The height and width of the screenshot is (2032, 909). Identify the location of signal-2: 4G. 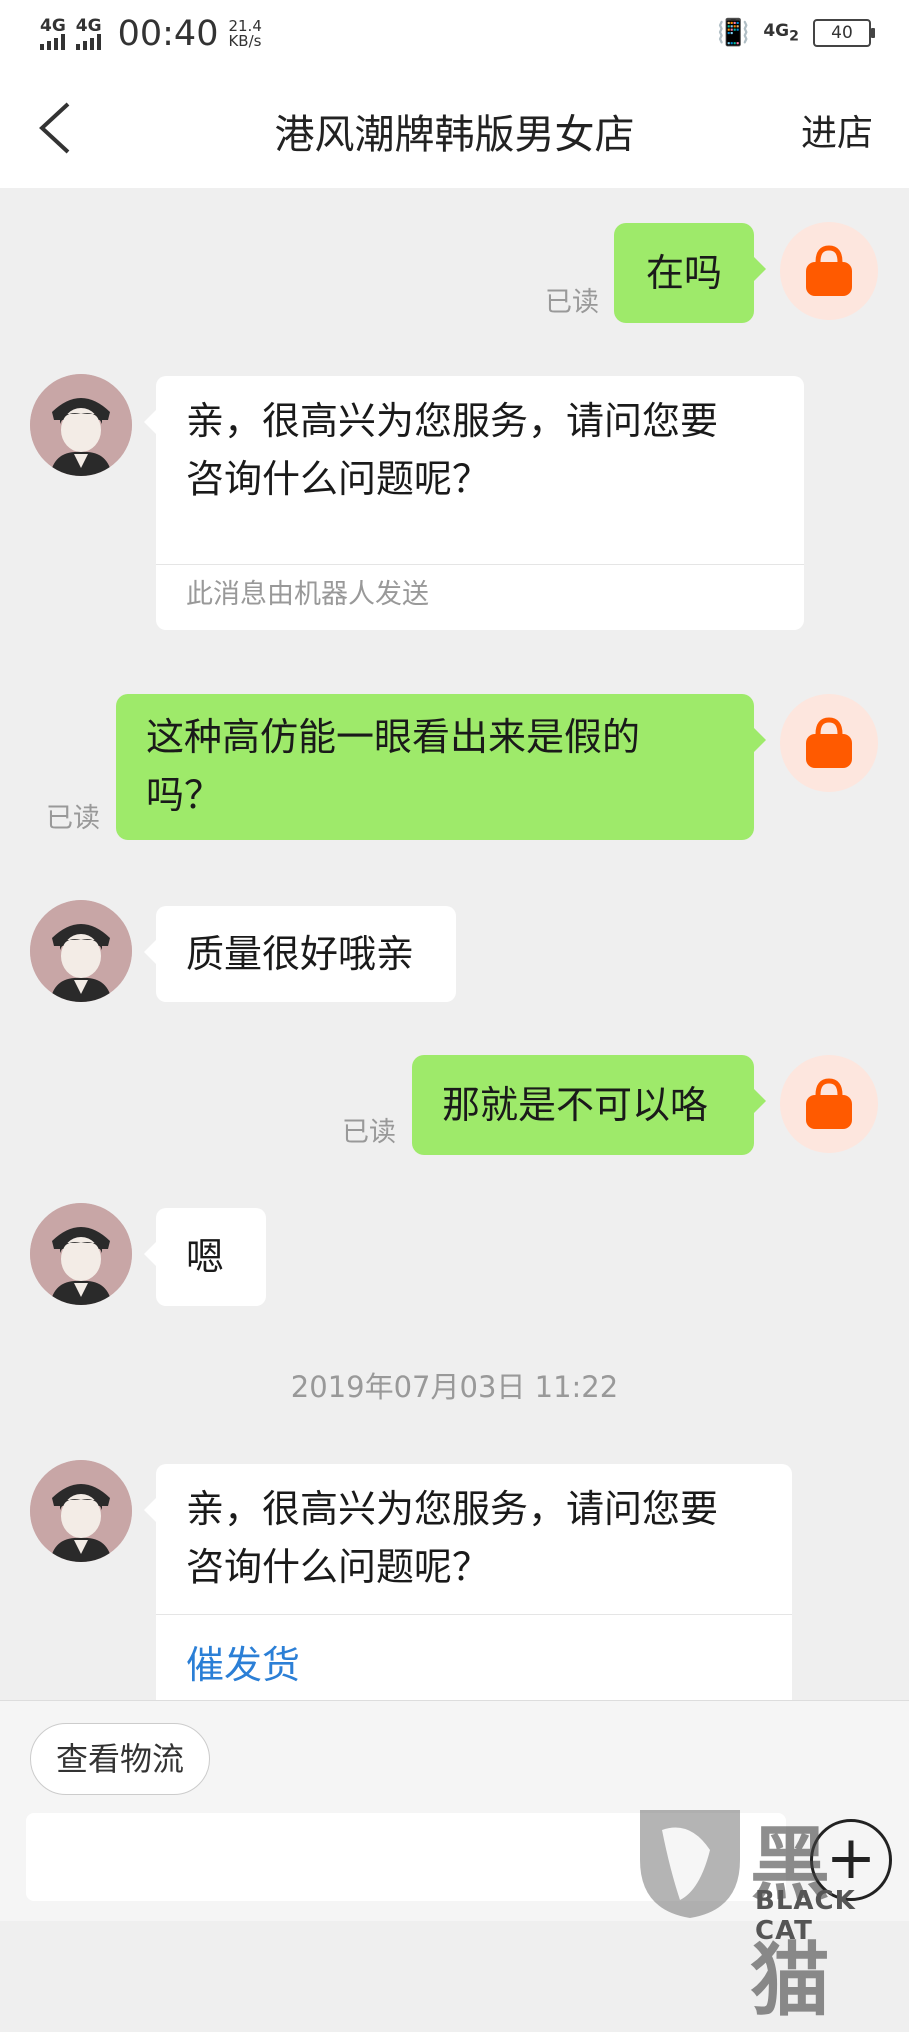
(88, 33).